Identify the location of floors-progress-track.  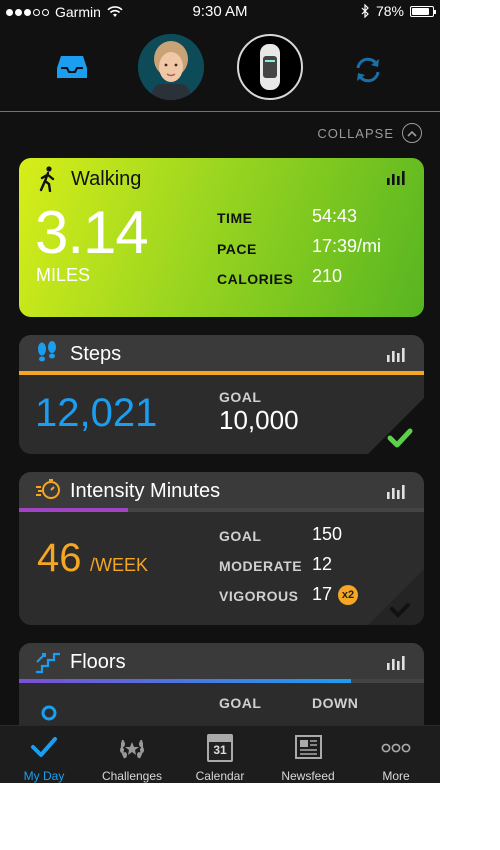
(221, 681).